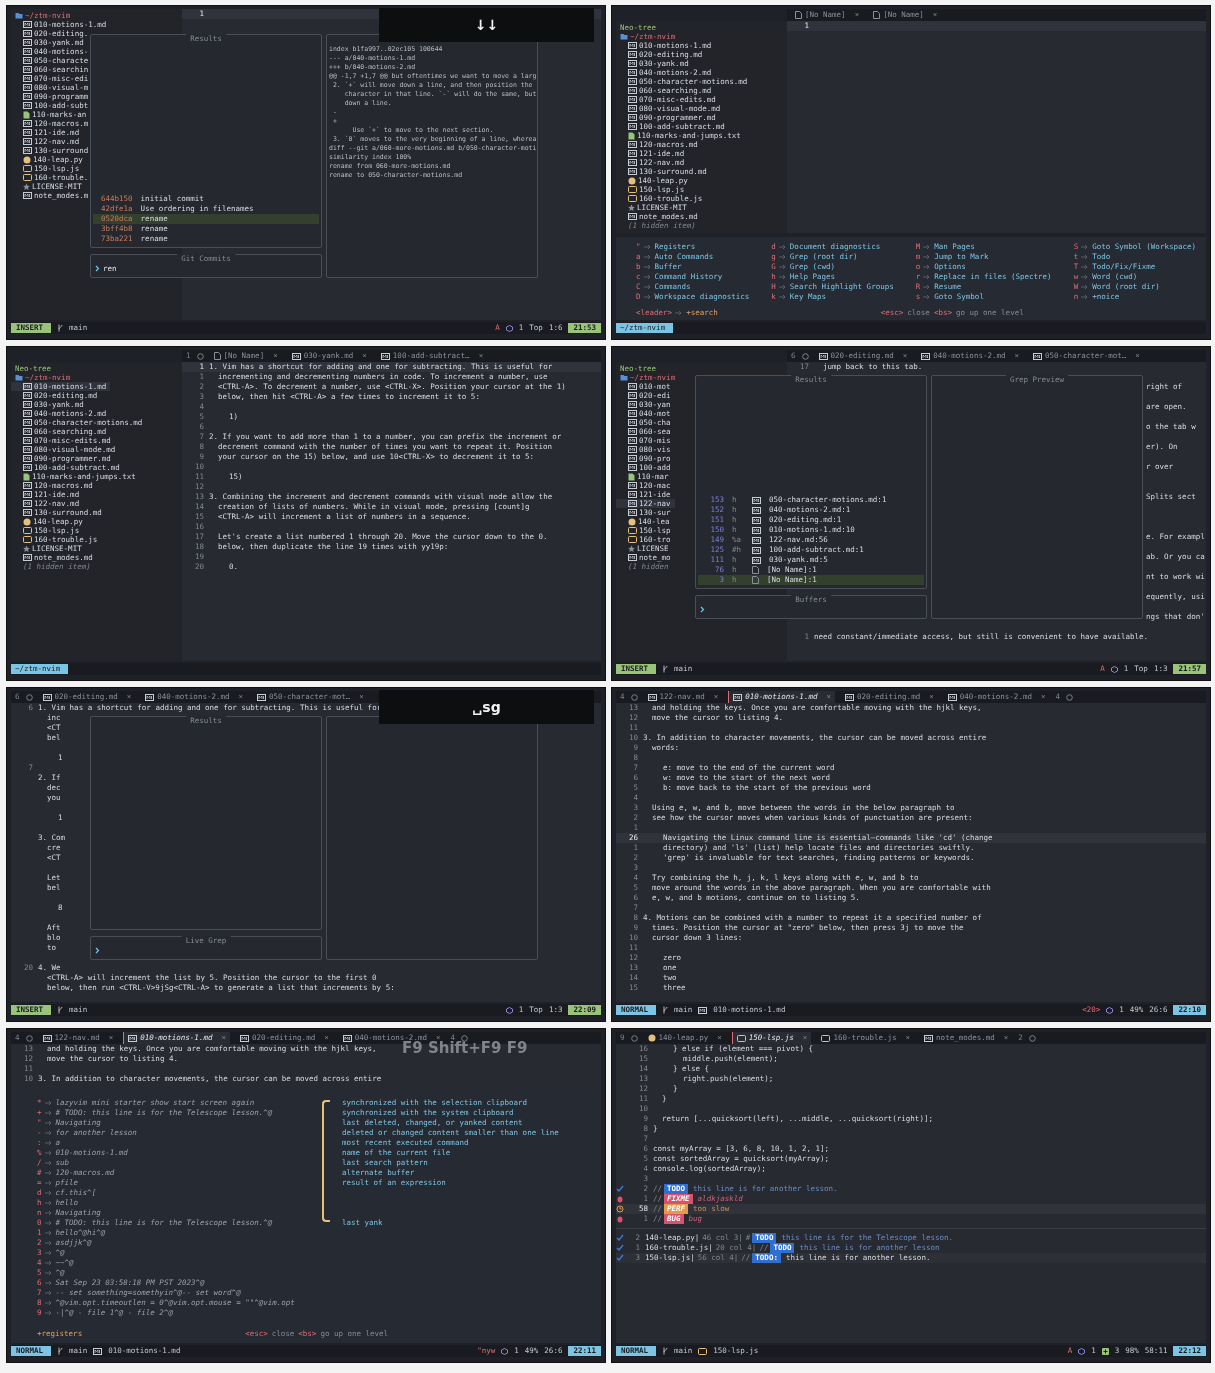 The height and width of the screenshot is (1373, 1215). What do you see at coordinates (620, 1209) in the screenshot?
I see `clock-icon` at bounding box center [620, 1209].